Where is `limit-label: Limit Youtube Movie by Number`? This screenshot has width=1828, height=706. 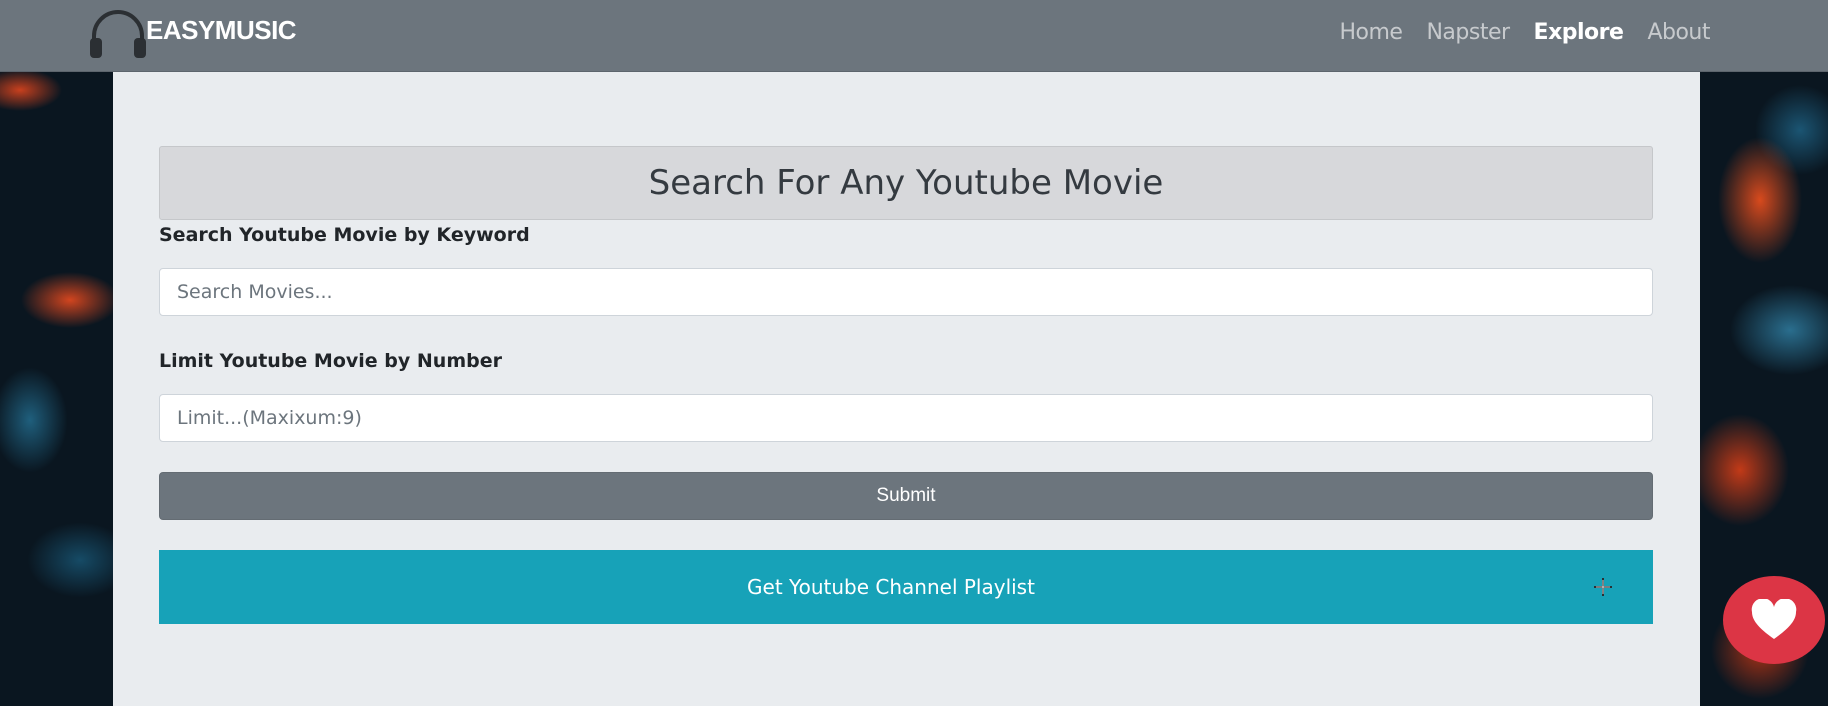
limit-label: Limit Youtube Movie by Number is located at coordinates (330, 361).